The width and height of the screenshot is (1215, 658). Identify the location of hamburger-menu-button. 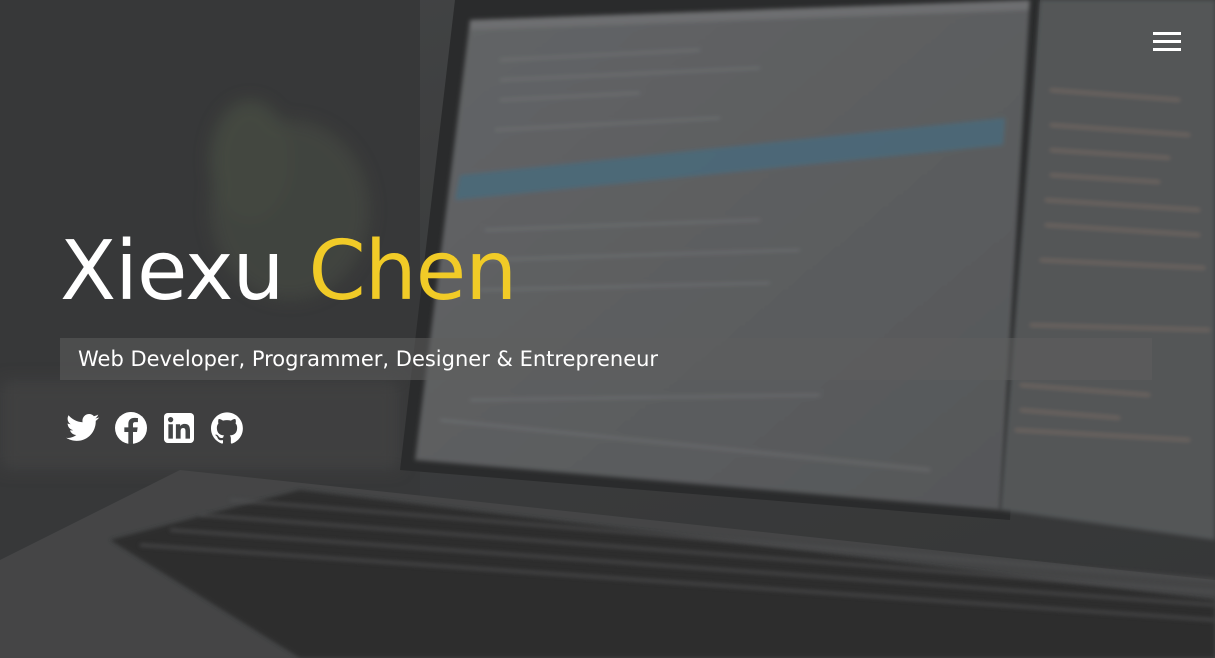
(1167, 42).